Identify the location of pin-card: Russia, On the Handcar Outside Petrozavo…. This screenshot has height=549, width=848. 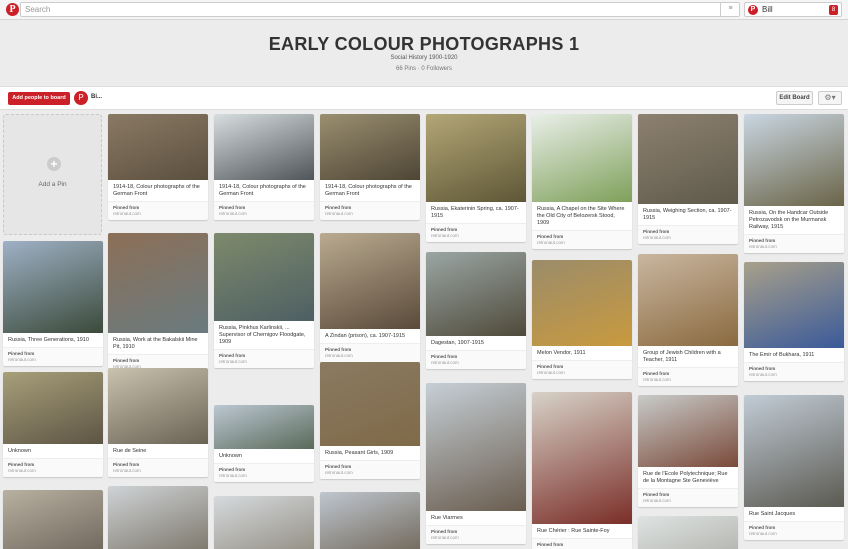
(794, 183).